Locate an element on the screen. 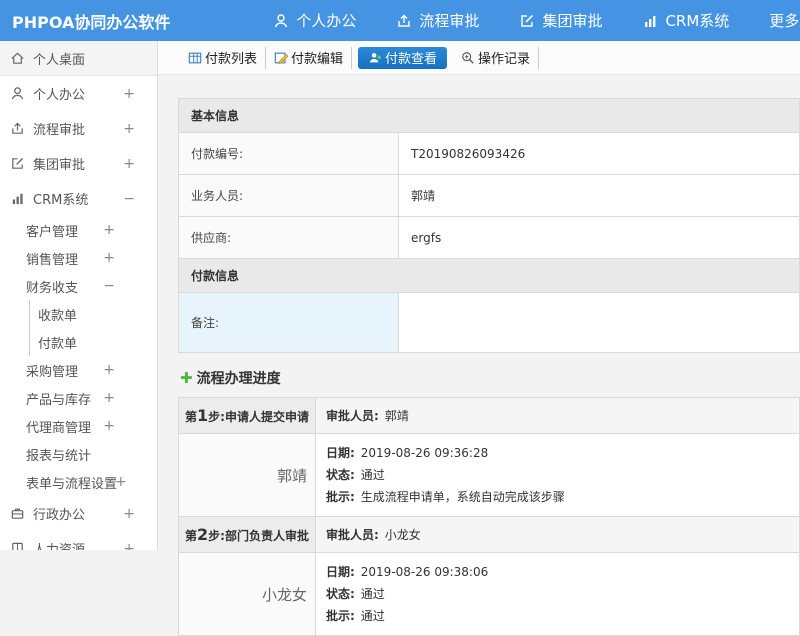 The width and height of the screenshot is (800, 636). topbar: PHPOA协同办公软件 个人办公 流程审批 集团审批 CRM系统 is located at coordinates (400, 20).